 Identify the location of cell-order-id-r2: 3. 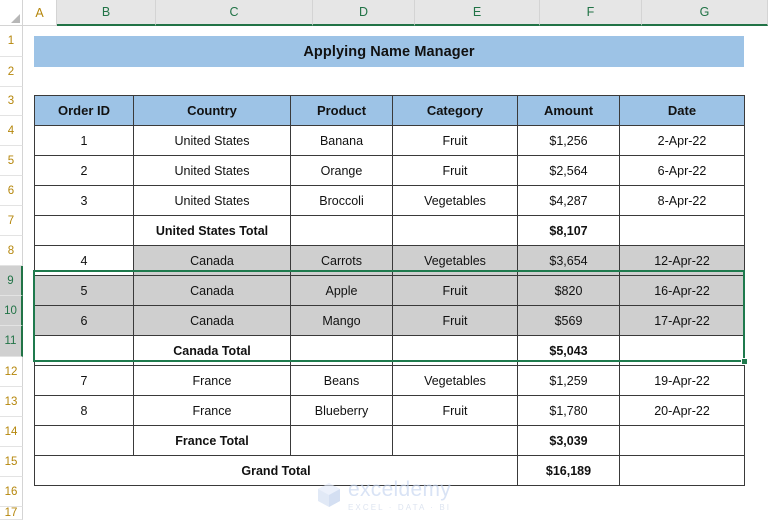
(84, 200).